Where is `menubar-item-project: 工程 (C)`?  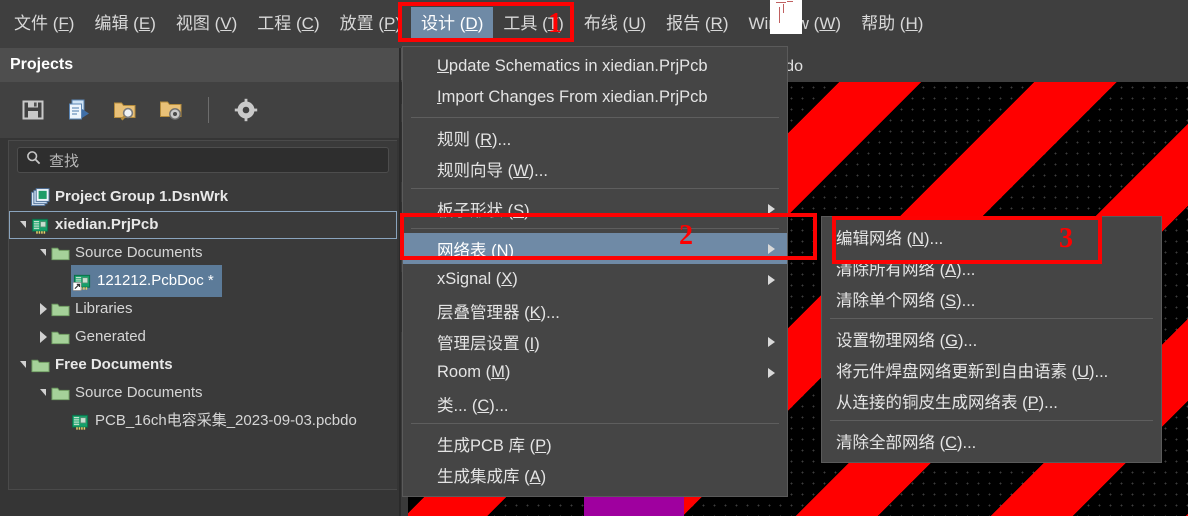 menubar-item-project: 工程 (C) is located at coordinates (288, 24).